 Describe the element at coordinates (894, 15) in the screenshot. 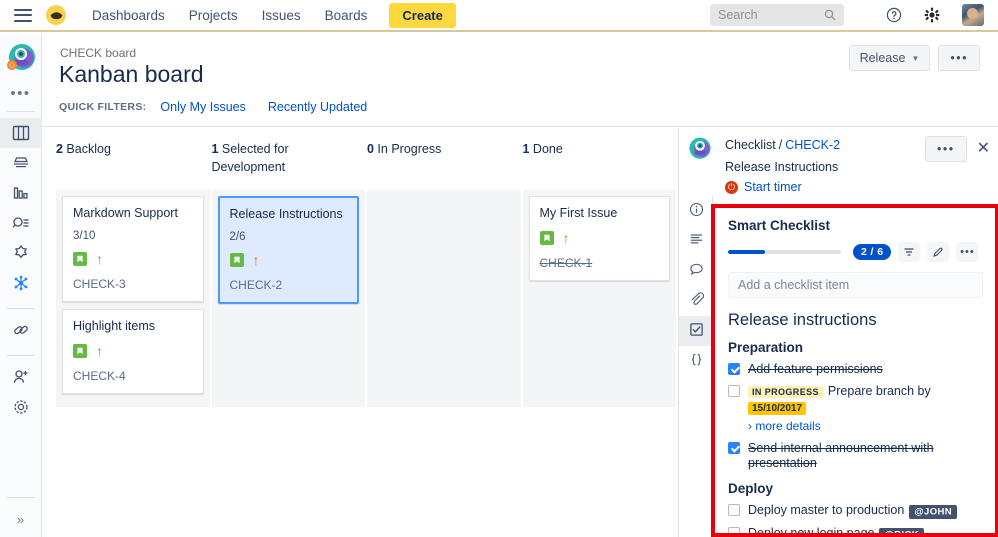

I see `help-icon` at that location.